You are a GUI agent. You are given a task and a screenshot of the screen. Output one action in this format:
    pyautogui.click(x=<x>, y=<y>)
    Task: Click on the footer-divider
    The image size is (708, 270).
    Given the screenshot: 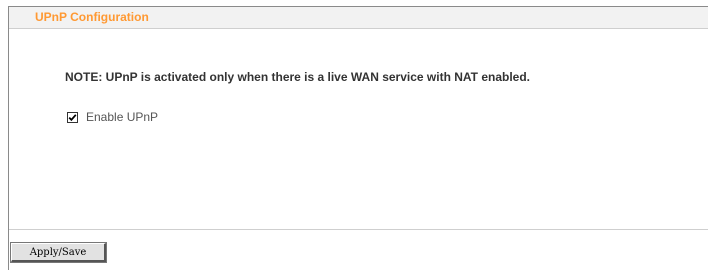 What is the action you would take?
    pyautogui.click(x=358, y=229)
    